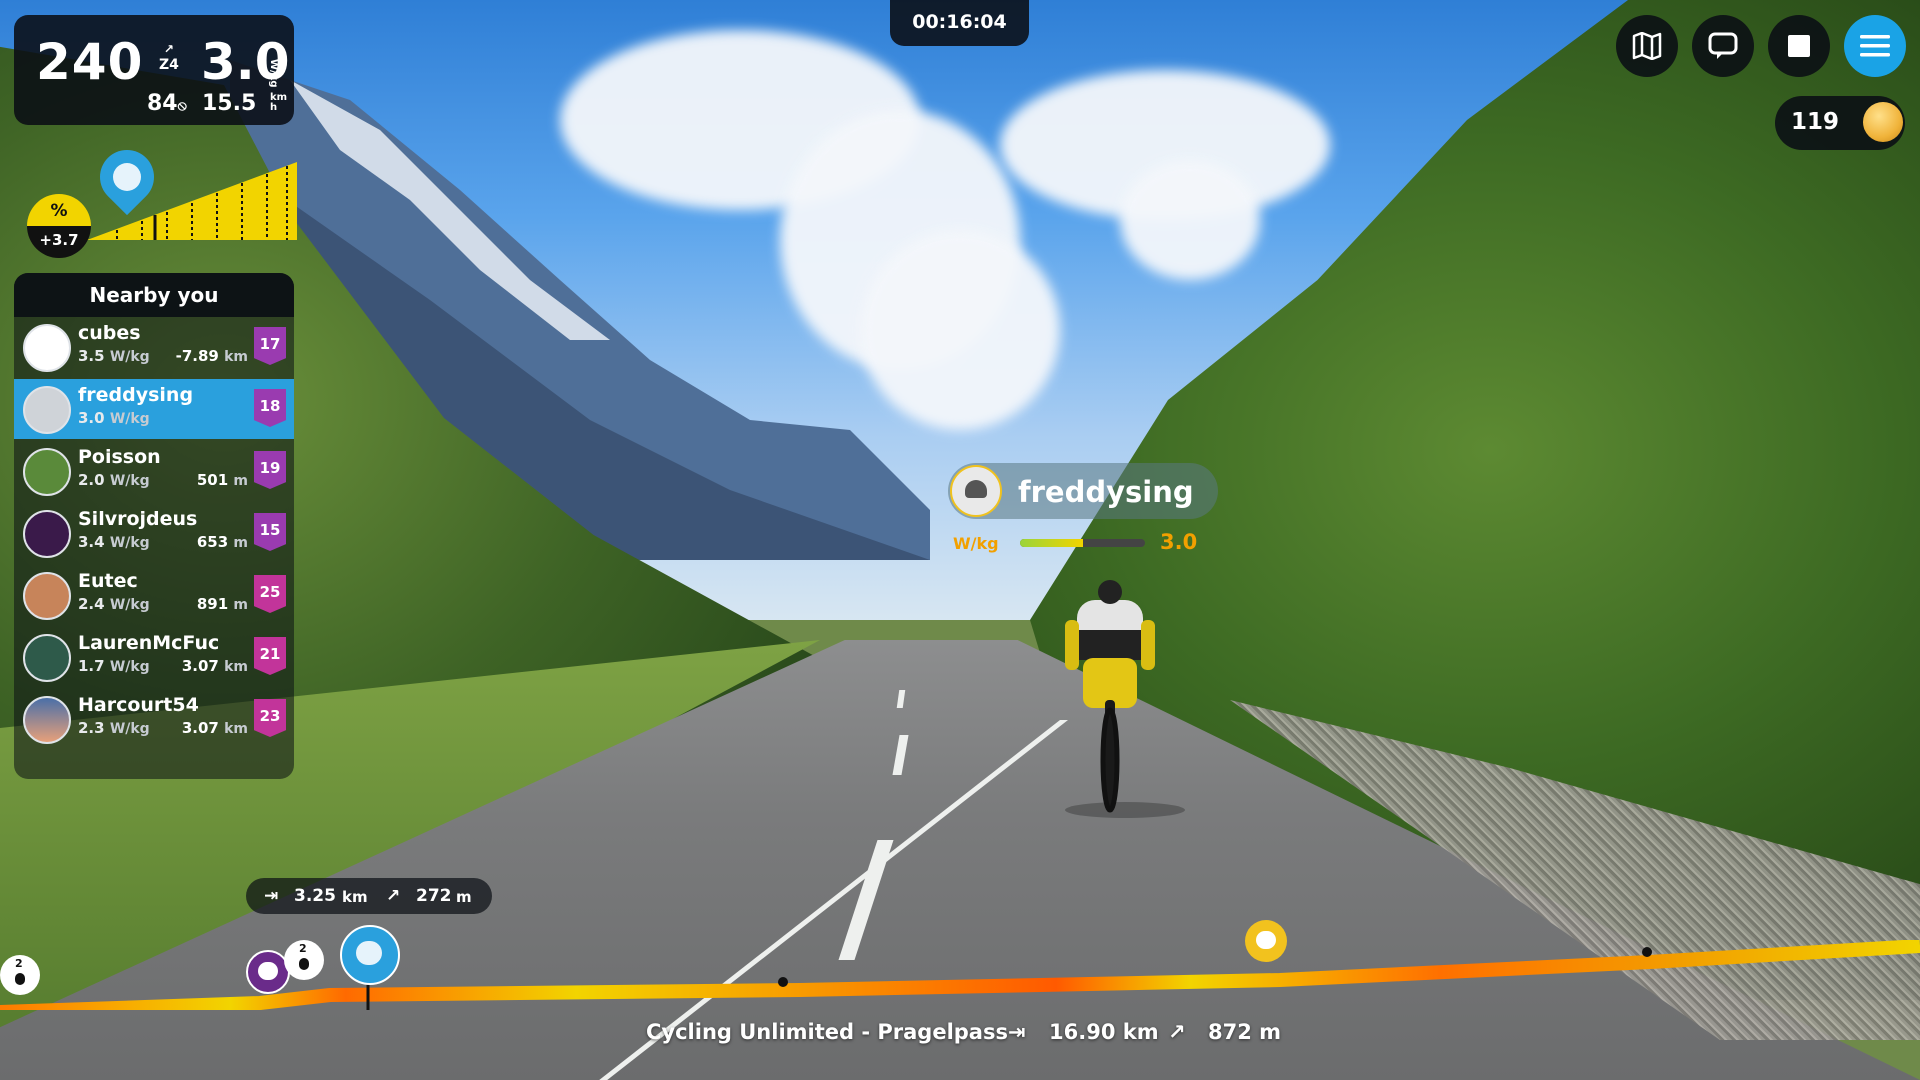 This screenshot has width=1920, height=1080. Describe the element at coordinates (827, 1032) in the screenshot. I see `course-name: Cycling Unlimited - Pragelpass` at that location.